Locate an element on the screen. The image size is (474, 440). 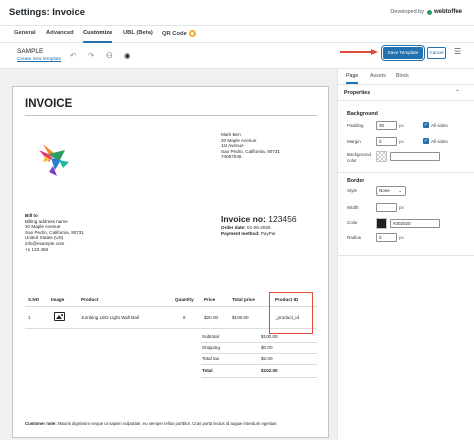
column-header-quantity: Quantity is located at coordinates (184, 299).